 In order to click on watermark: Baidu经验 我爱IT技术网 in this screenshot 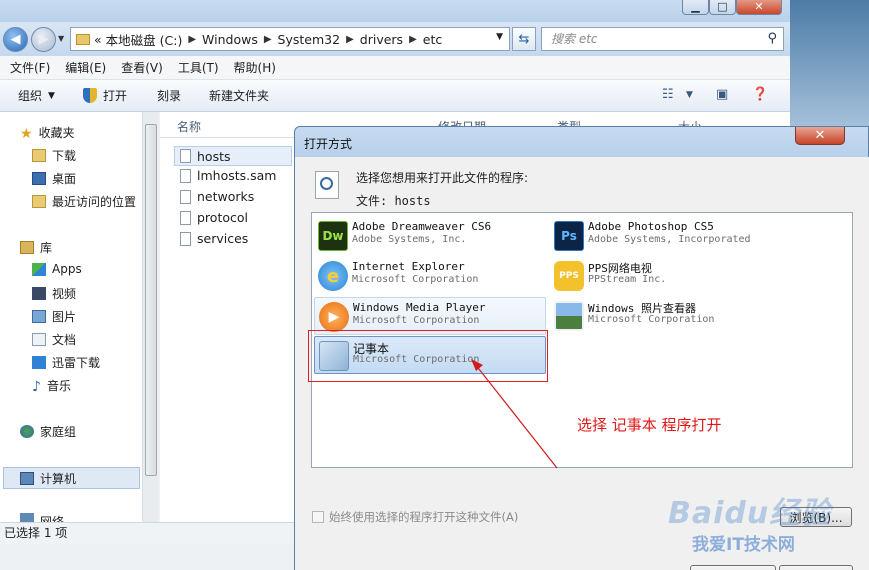, I will do `click(768, 529)`.